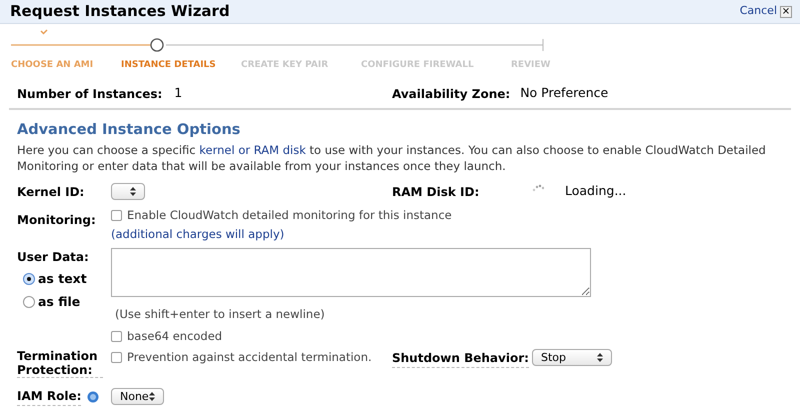 The width and height of the screenshot is (800, 417). What do you see at coordinates (538, 188) in the screenshot?
I see `loading-spinner-icon` at bounding box center [538, 188].